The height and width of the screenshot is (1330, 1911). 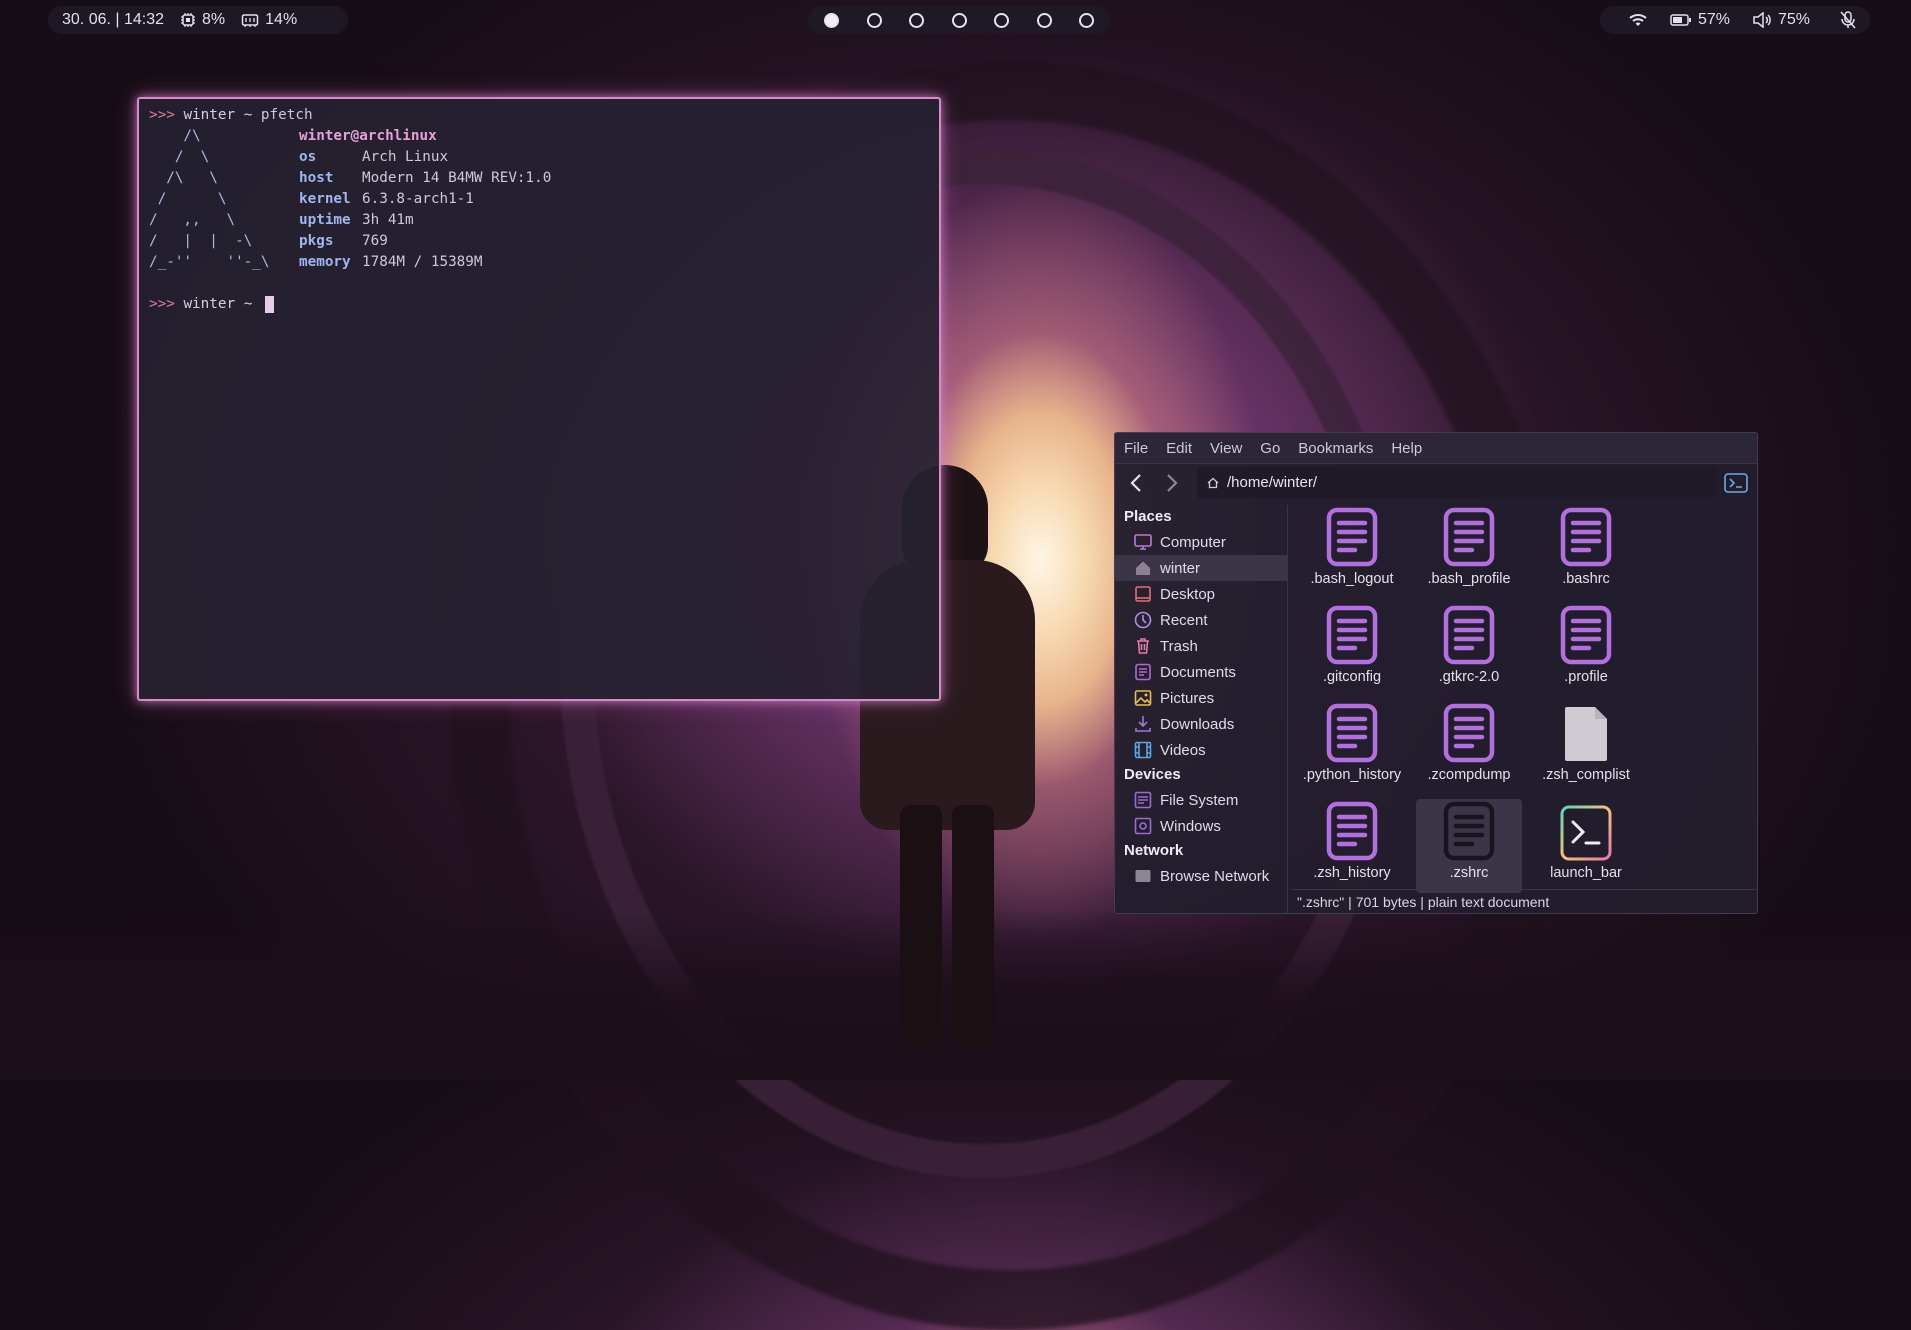 I want to click on network-icon, so click(x=1143, y=876).